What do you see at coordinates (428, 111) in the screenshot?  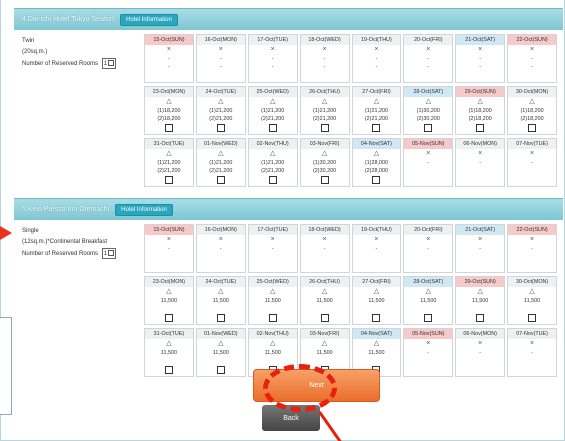 I see `price-line-1: (1)30,200` at bounding box center [428, 111].